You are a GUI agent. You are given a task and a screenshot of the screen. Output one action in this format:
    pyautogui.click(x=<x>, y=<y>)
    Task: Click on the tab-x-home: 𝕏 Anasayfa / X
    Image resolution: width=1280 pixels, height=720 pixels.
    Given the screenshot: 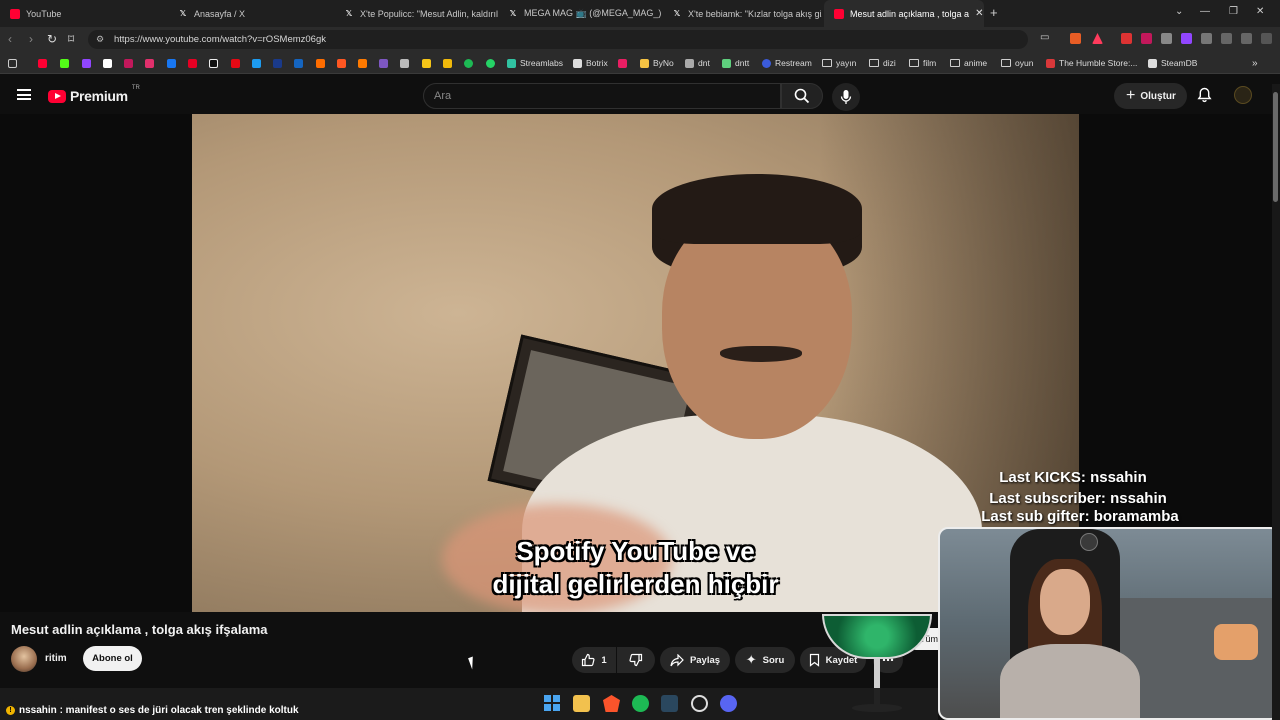 What is the action you would take?
    pyautogui.click(x=251, y=13)
    